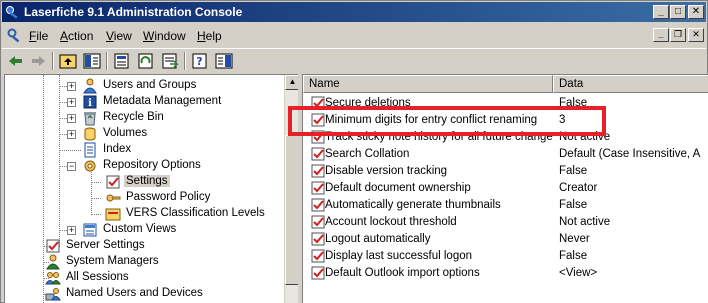 This screenshot has height=303, width=708. What do you see at coordinates (134, 293) in the screenshot?
I see `tree-item-label: Named Users and Devices` at bounding box center [134, 293].